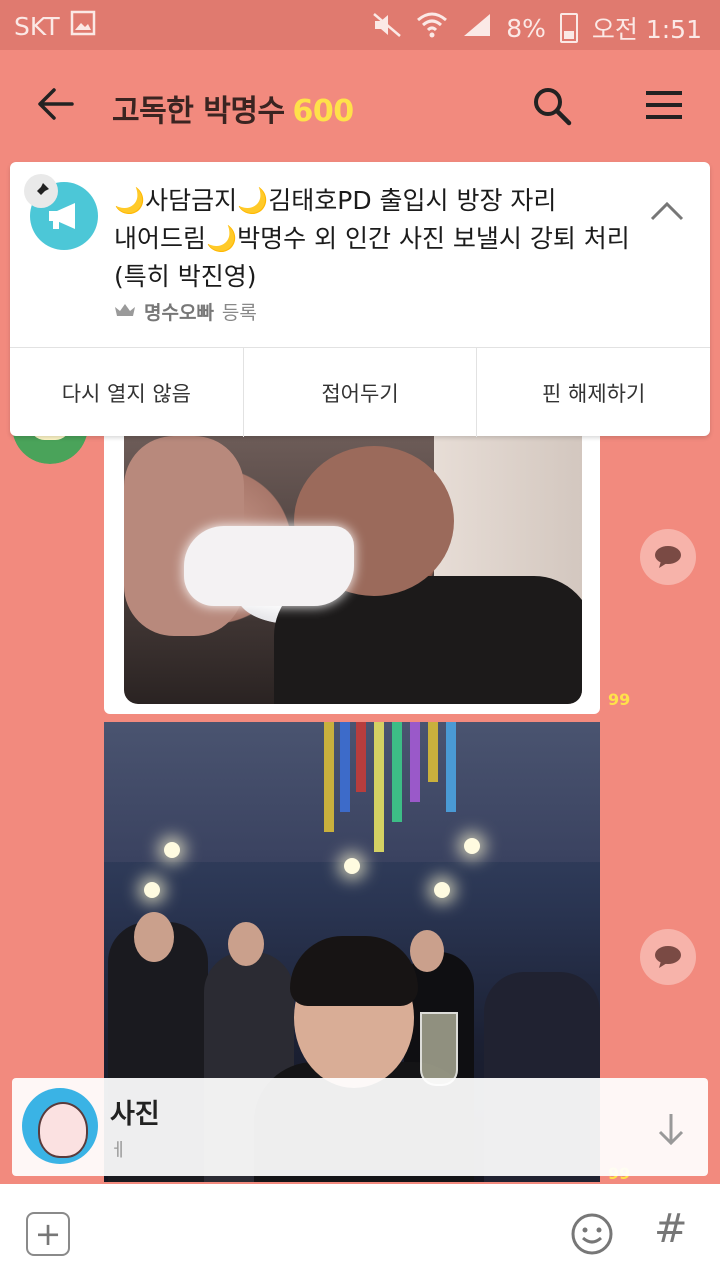  I want to click on notice-author-suffix: 등록, so click(239, 313).